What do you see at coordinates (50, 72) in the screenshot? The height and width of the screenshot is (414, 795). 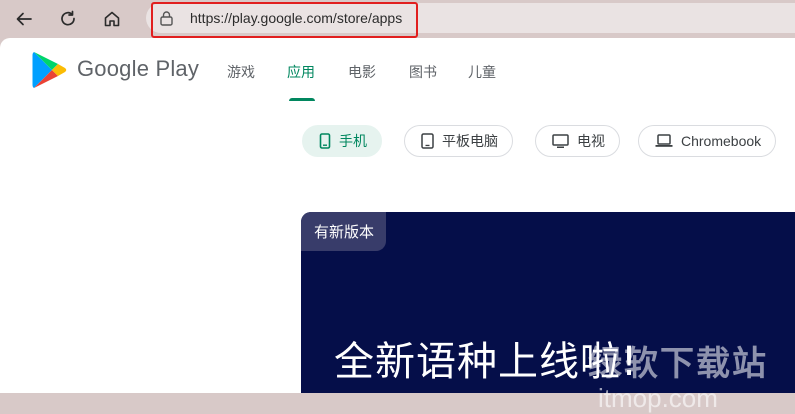 I see `google-play-logo-icon` at bounding box center [50, 72].